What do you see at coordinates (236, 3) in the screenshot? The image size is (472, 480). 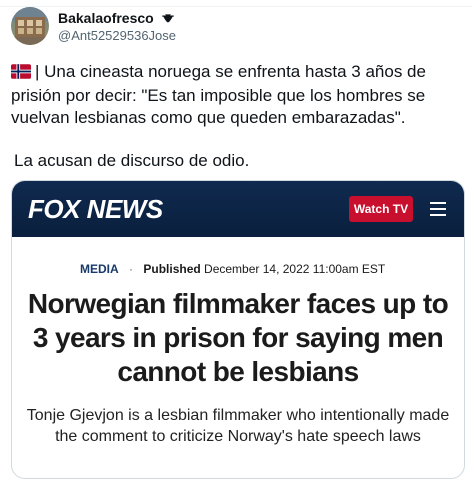 I see `previous-tweet-edge` at bounding box center [236, 3].